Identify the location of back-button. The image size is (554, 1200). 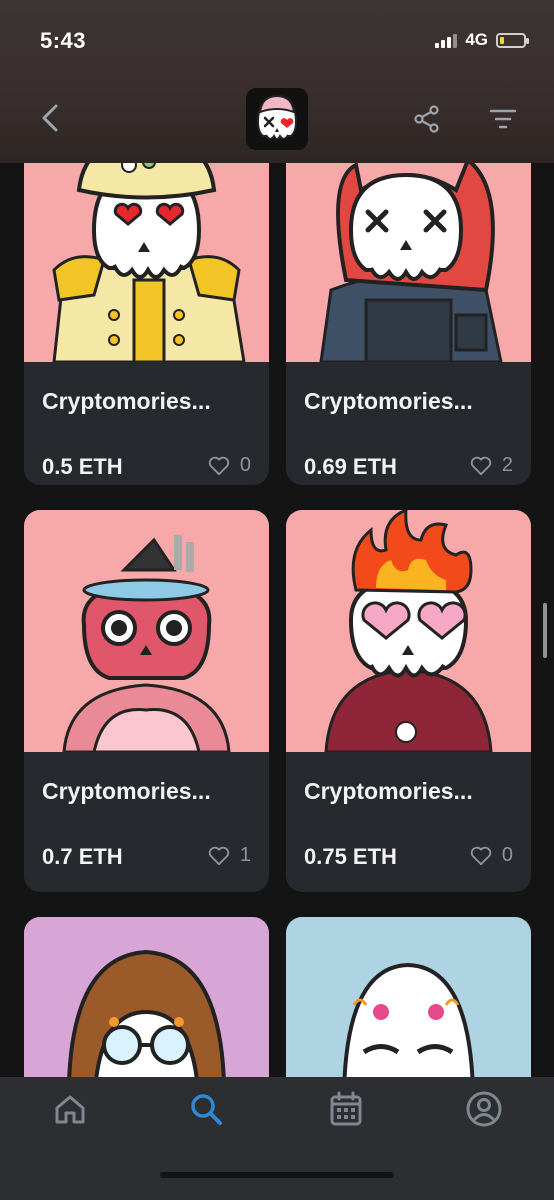
(51, 118).